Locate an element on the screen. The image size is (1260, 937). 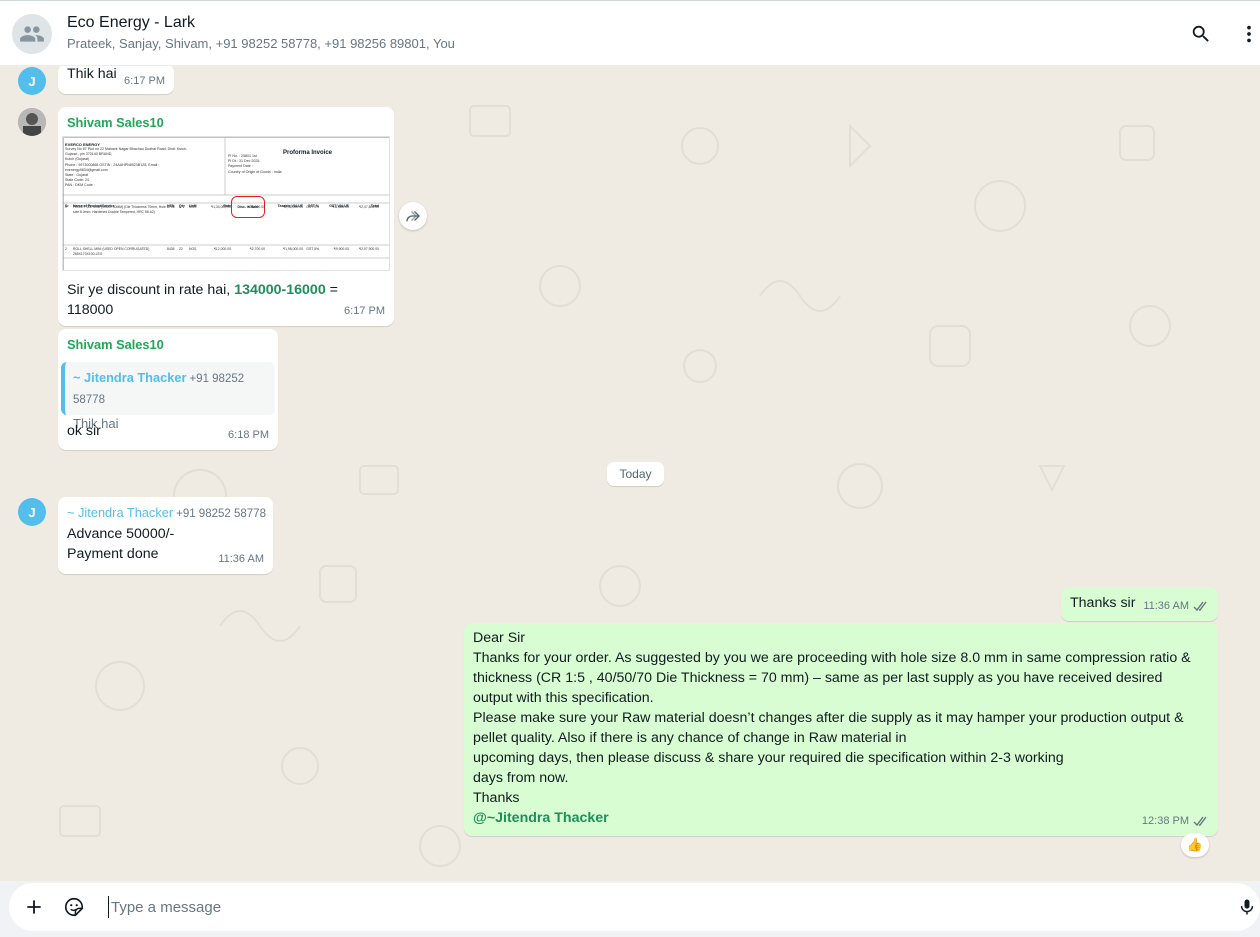
mention-link: @~Jitendra Thacker is located at coordinates (840, 818).